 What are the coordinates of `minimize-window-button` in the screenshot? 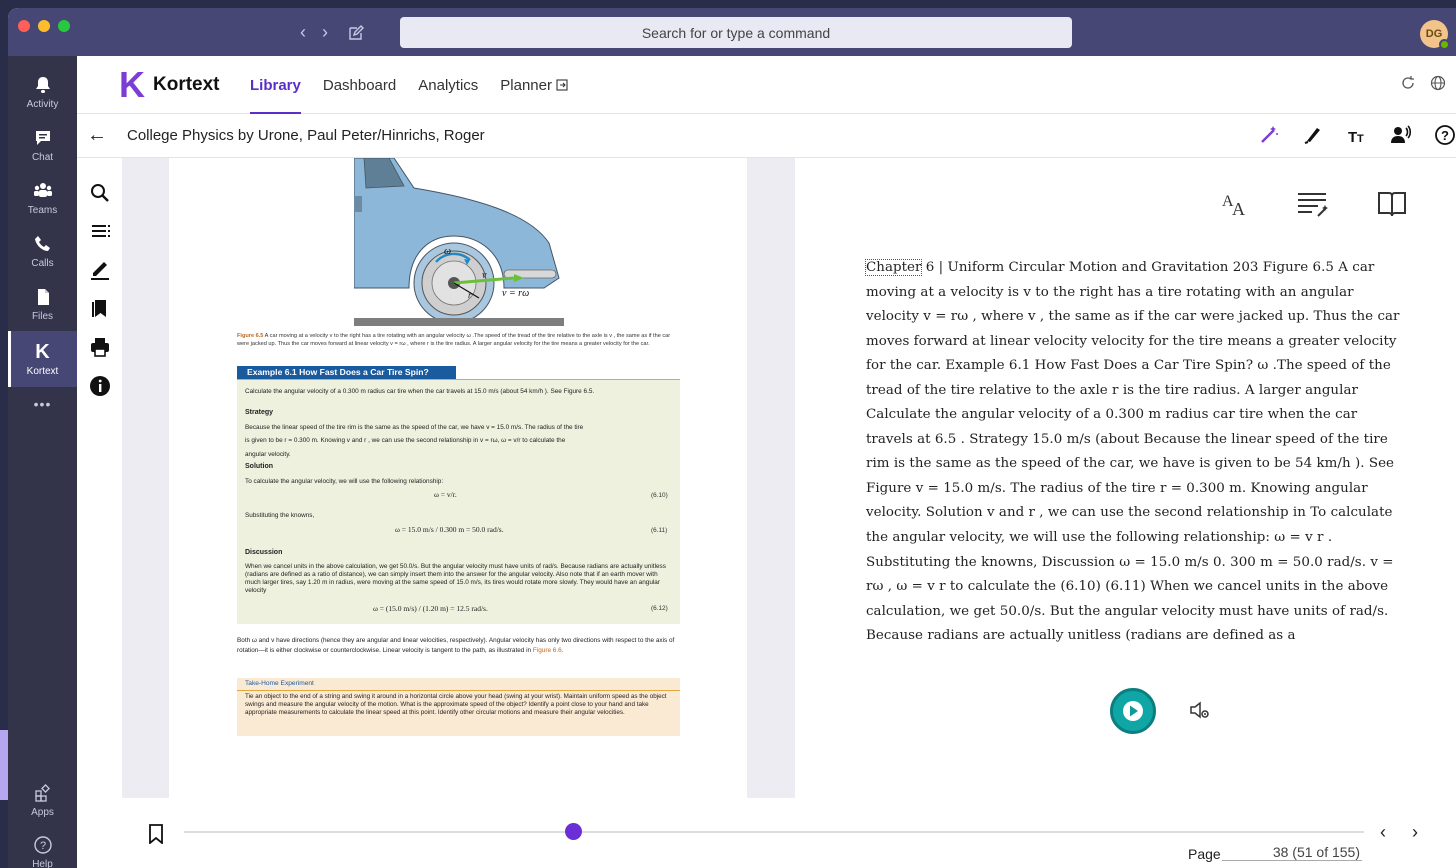 It's located at (44, 26).